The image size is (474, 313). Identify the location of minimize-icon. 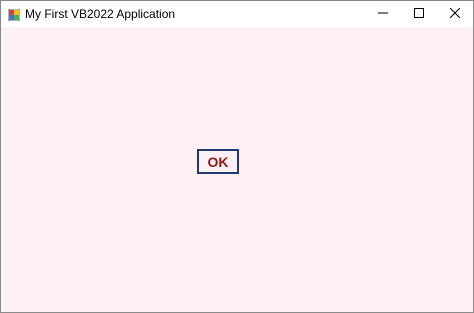
(383, 14).